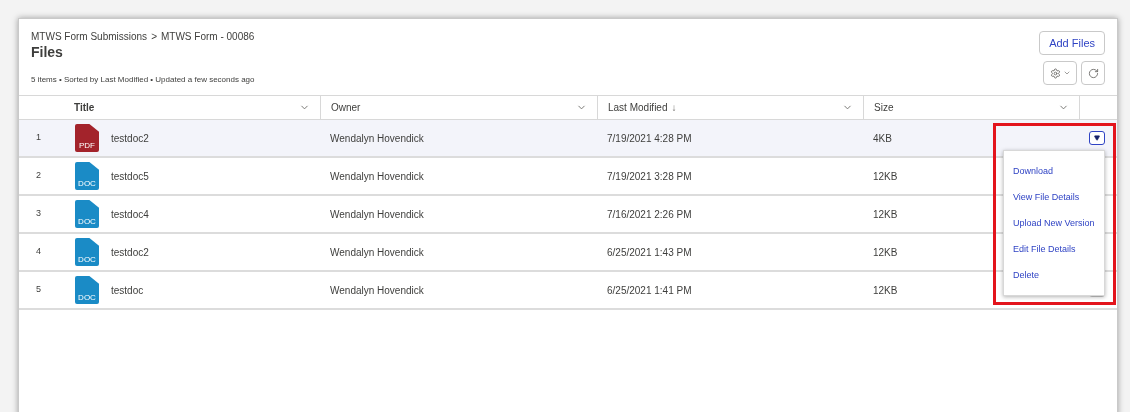 Image resolution: width=1130 pixels, height=412 pixels. What do you see at coordinates (674, 108) in the screenshot?
I see `sort-indicator: ↓` at bounding box center [674, 108].